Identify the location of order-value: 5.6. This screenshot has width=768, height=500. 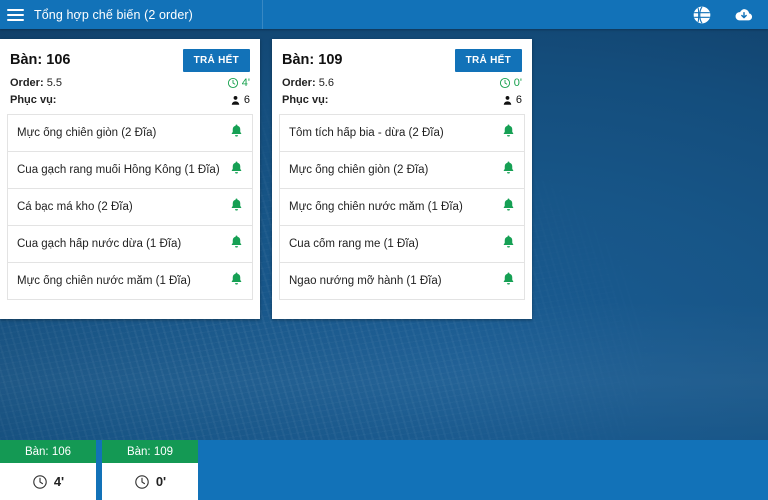
(326, 83).